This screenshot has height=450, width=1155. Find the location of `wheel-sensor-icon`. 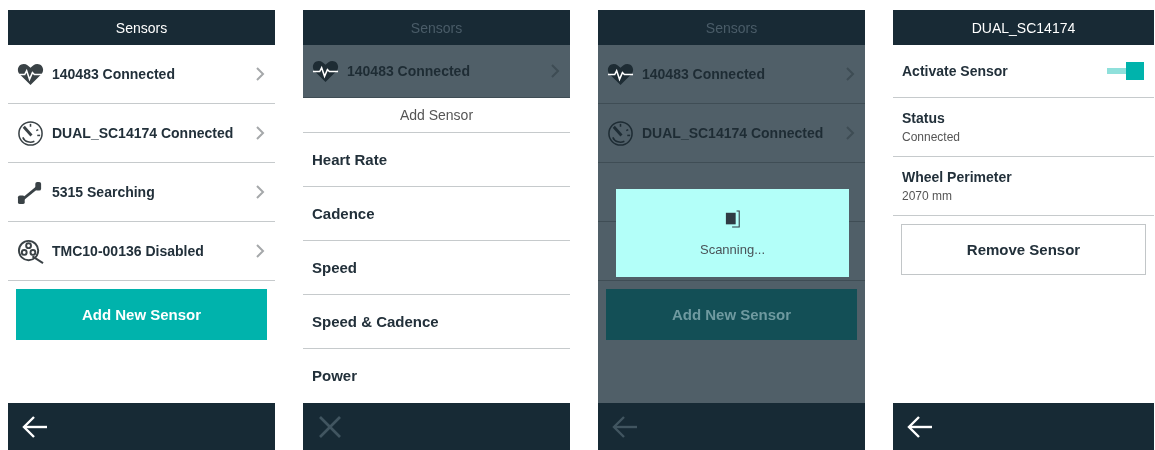

wheel-sensor-icon is located at coordinates (30, 251).